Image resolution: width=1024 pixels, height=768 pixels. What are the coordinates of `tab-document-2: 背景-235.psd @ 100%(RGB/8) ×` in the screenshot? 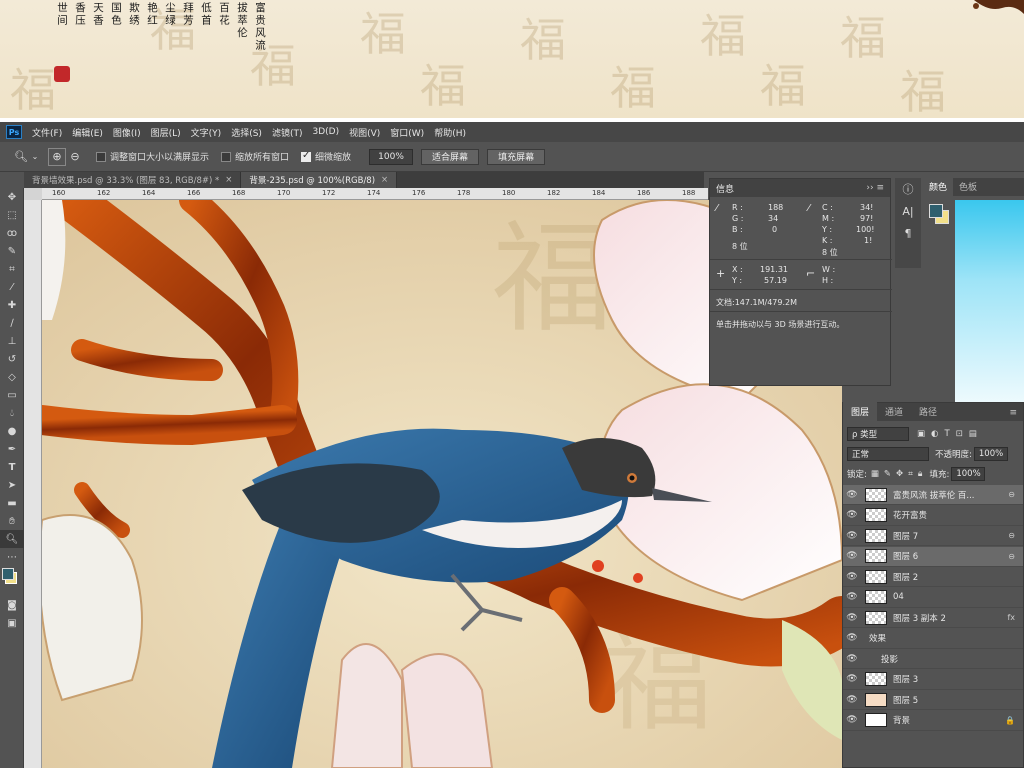 It's located at (319, 180).